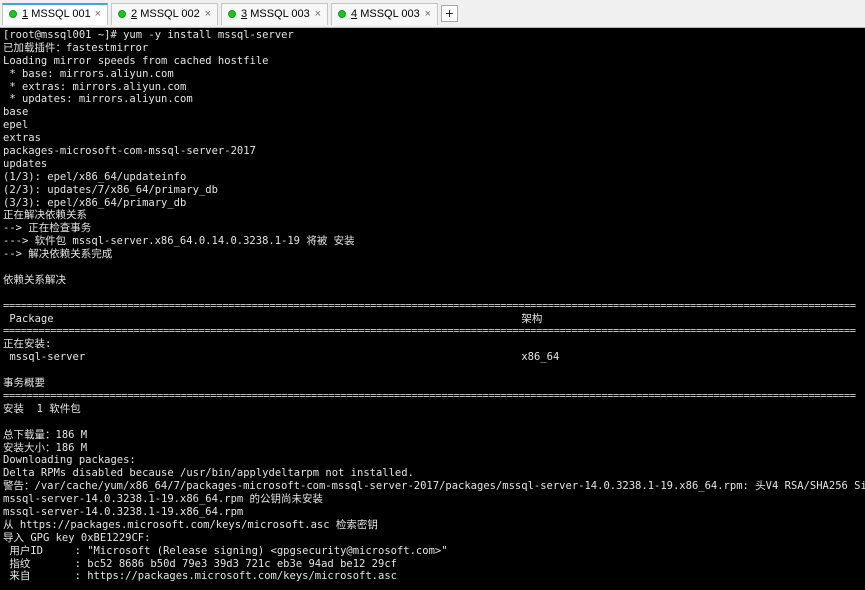 The width and height of the screenshot is (865, 590). I want to click on tab-mssql-002: 2 MSSQL 002 ×, so click(164, 14).